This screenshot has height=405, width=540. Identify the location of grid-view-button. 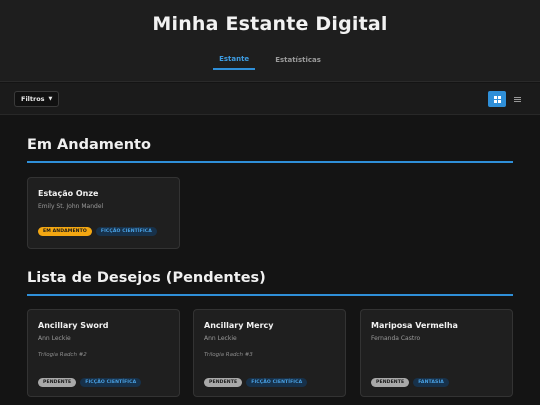
(497, 99).